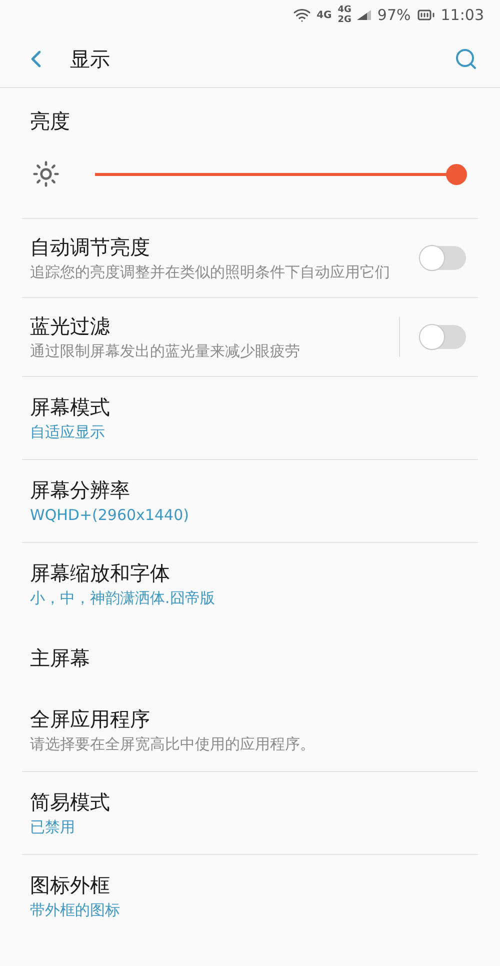 The image size is (500, 966). Describe the element at coordinates (75, 910) in the screenshot. I see `setting-value: 带外框的图标` at that location.